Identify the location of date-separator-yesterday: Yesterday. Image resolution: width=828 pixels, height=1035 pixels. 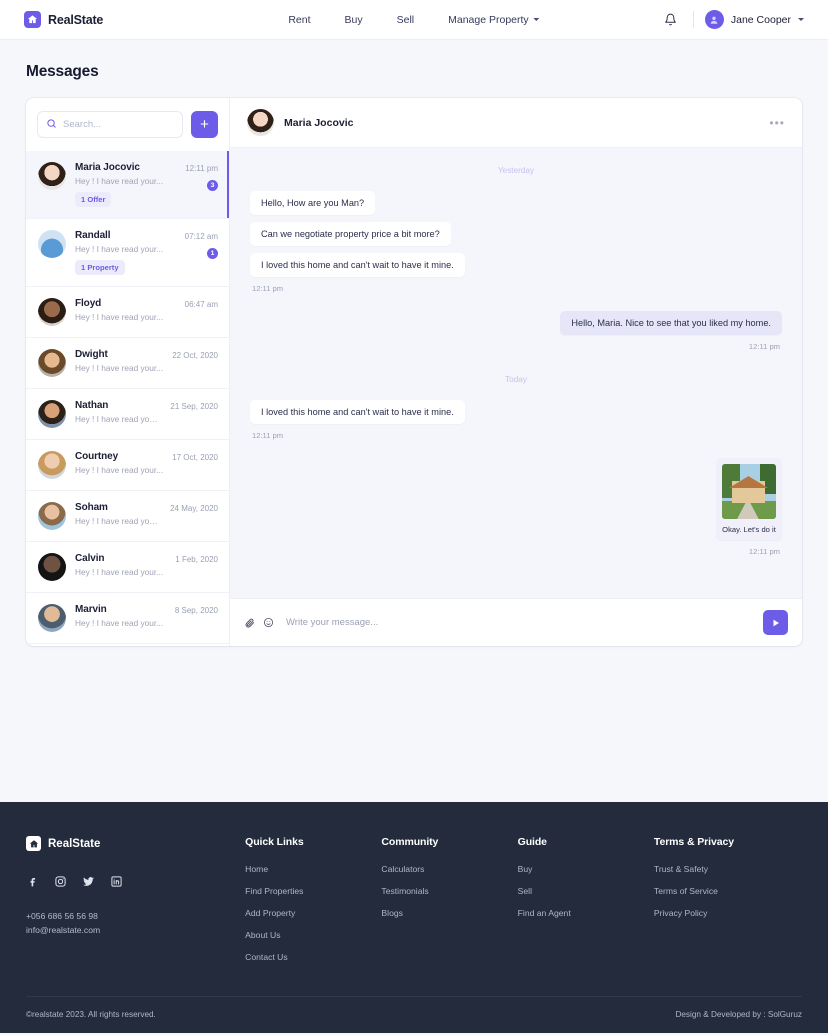
(516, 170).